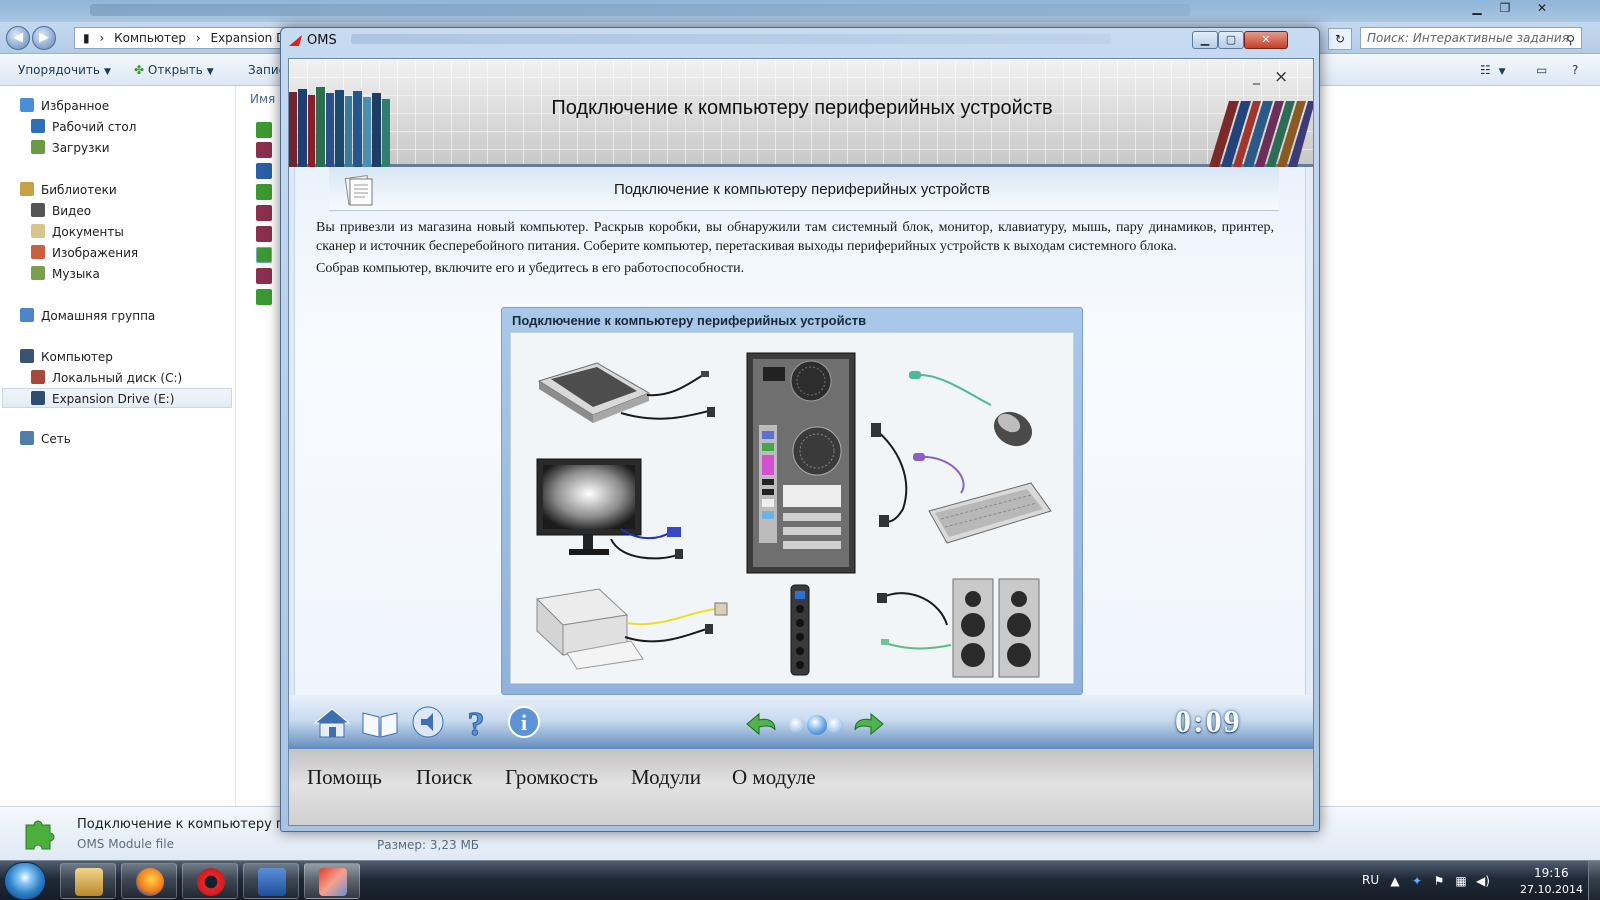  What do you see at coordinates (876, 430) in the screenshot?
I see `system-power-connector` at bounding box center [876, 430].